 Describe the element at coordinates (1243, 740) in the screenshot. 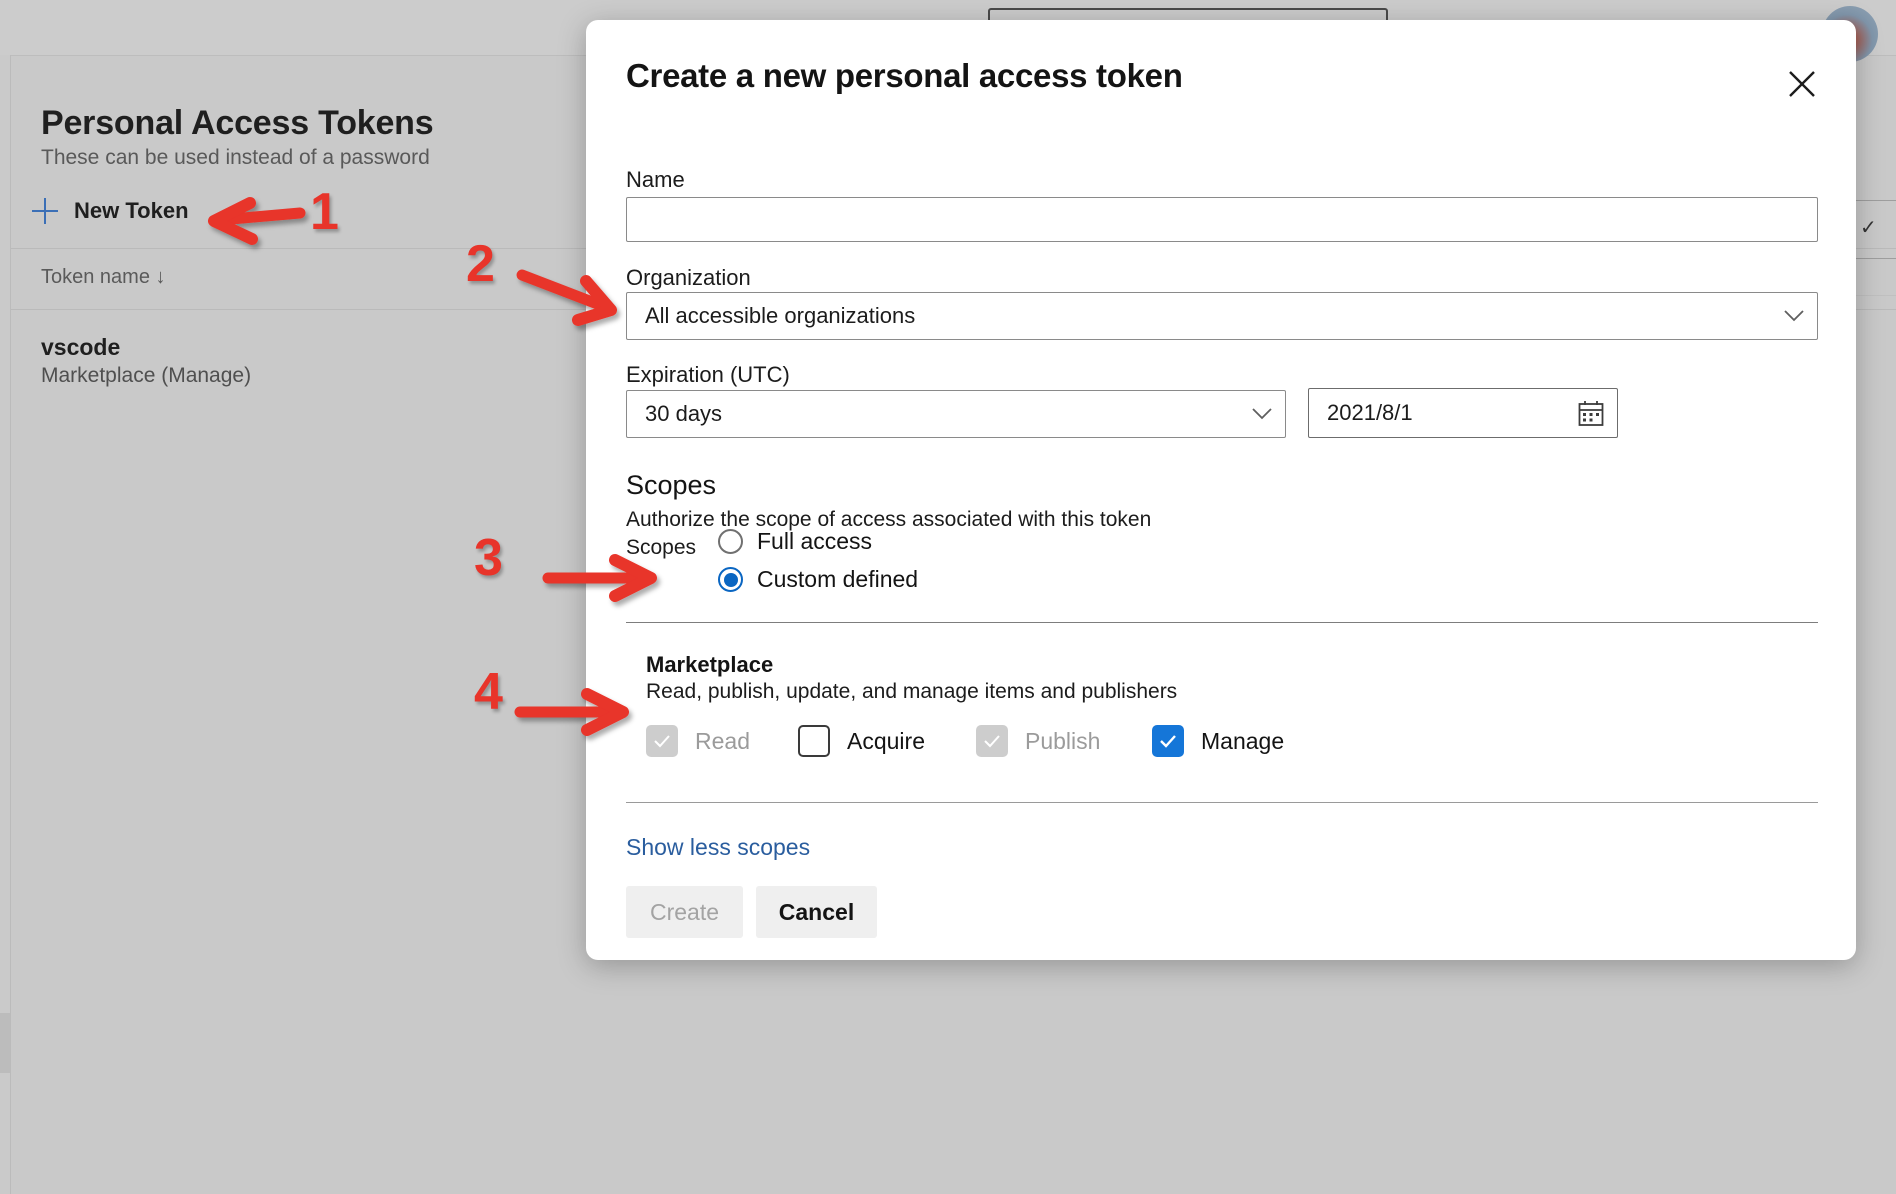

I see `checkbox-manage-label: Manage` at that location.